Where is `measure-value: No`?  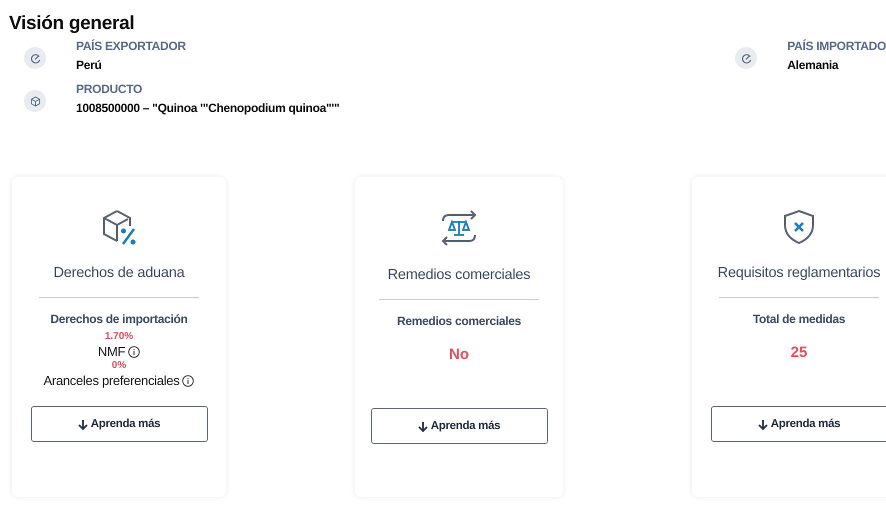 measure-value: No is located at coordinates (458, 354).